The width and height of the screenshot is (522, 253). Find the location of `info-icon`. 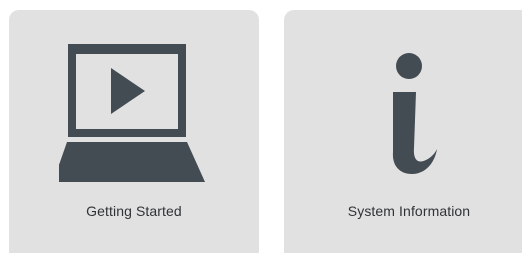

info-icon is located at coordinates (409, 117).